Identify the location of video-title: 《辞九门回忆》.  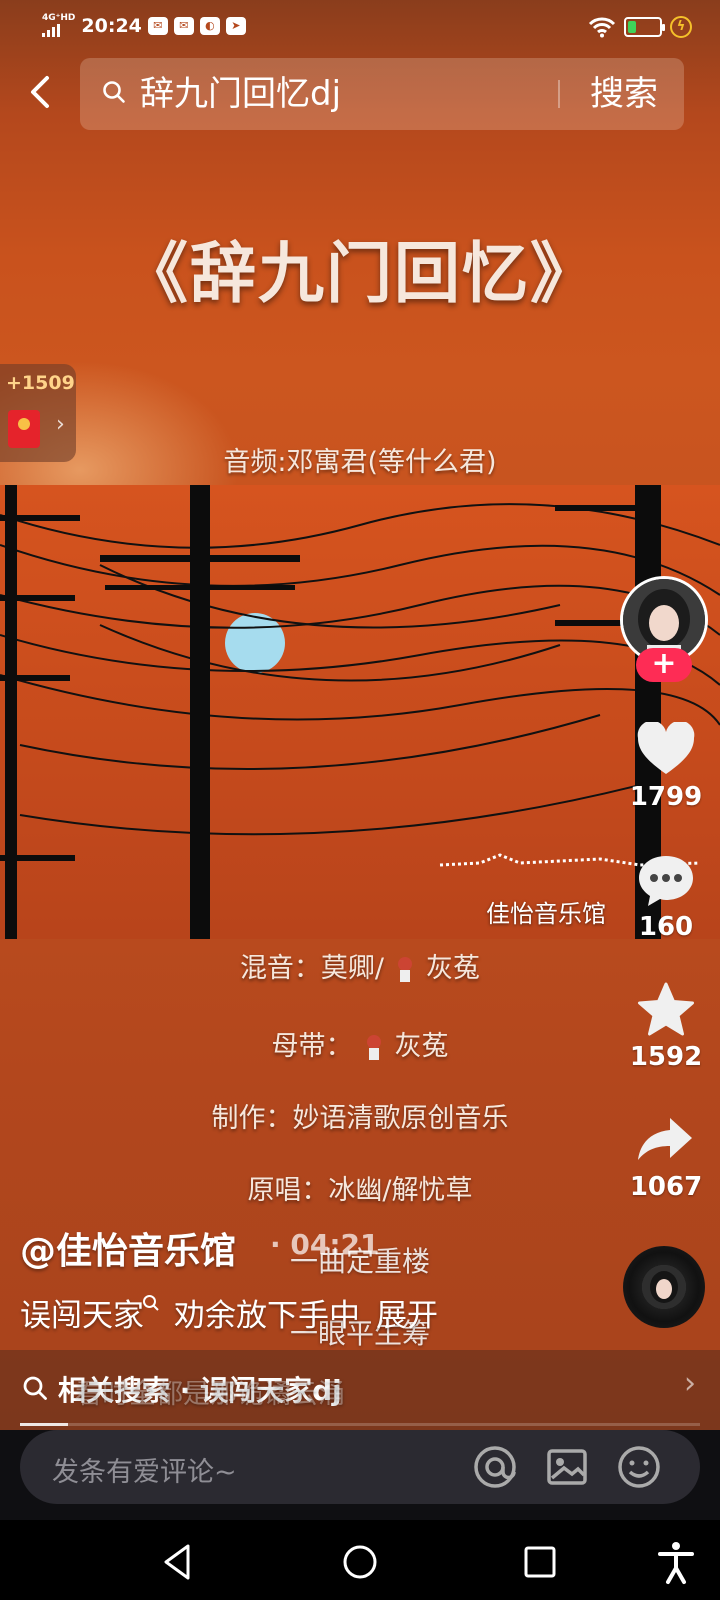
(360, 273).